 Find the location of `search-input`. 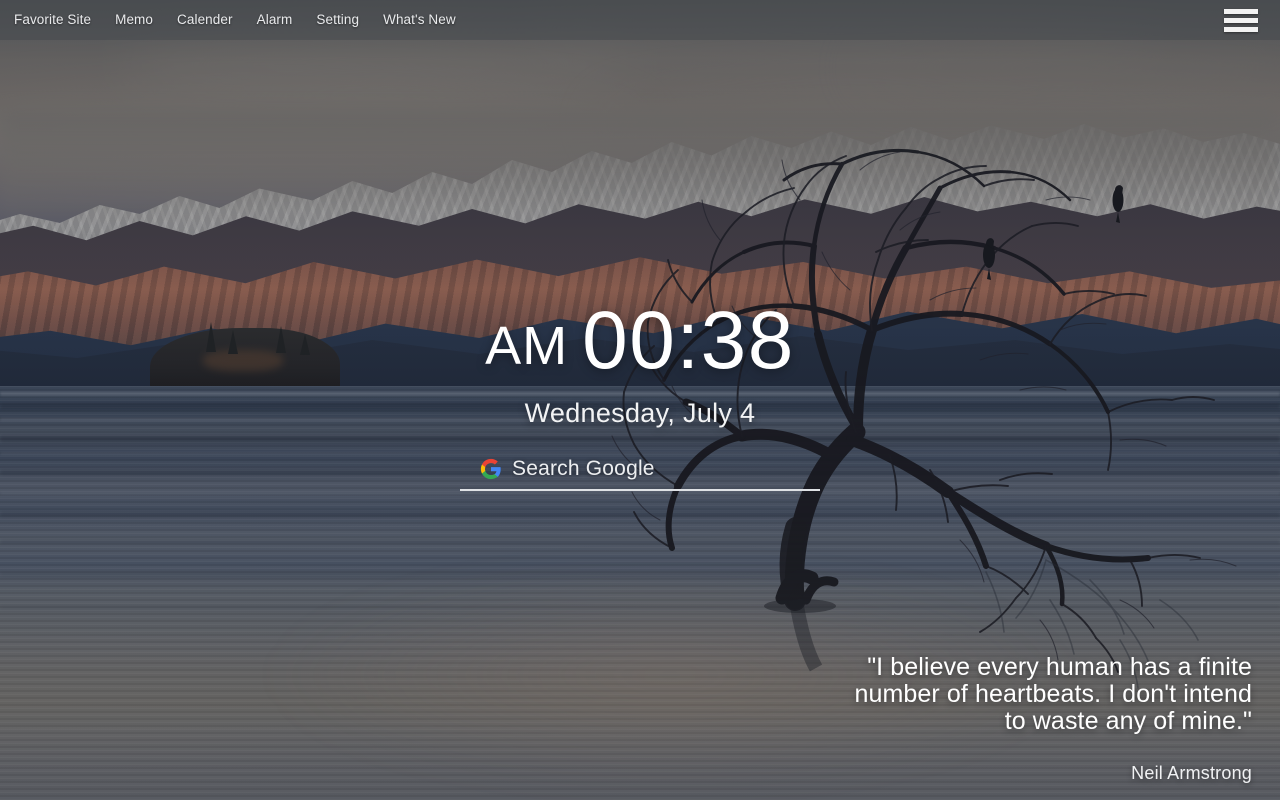

search-input is located at coordinates (665, 469).